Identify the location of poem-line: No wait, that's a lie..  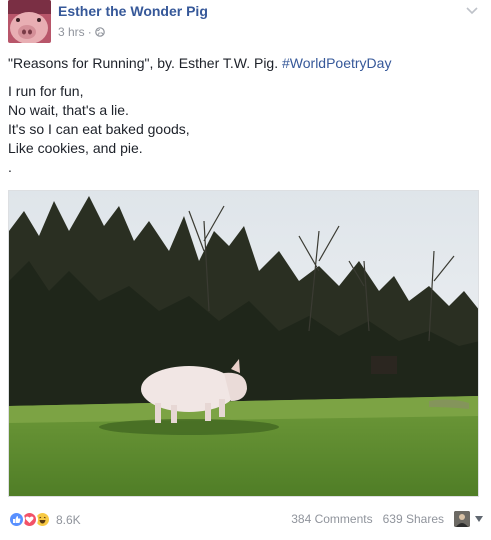
(68, 110).